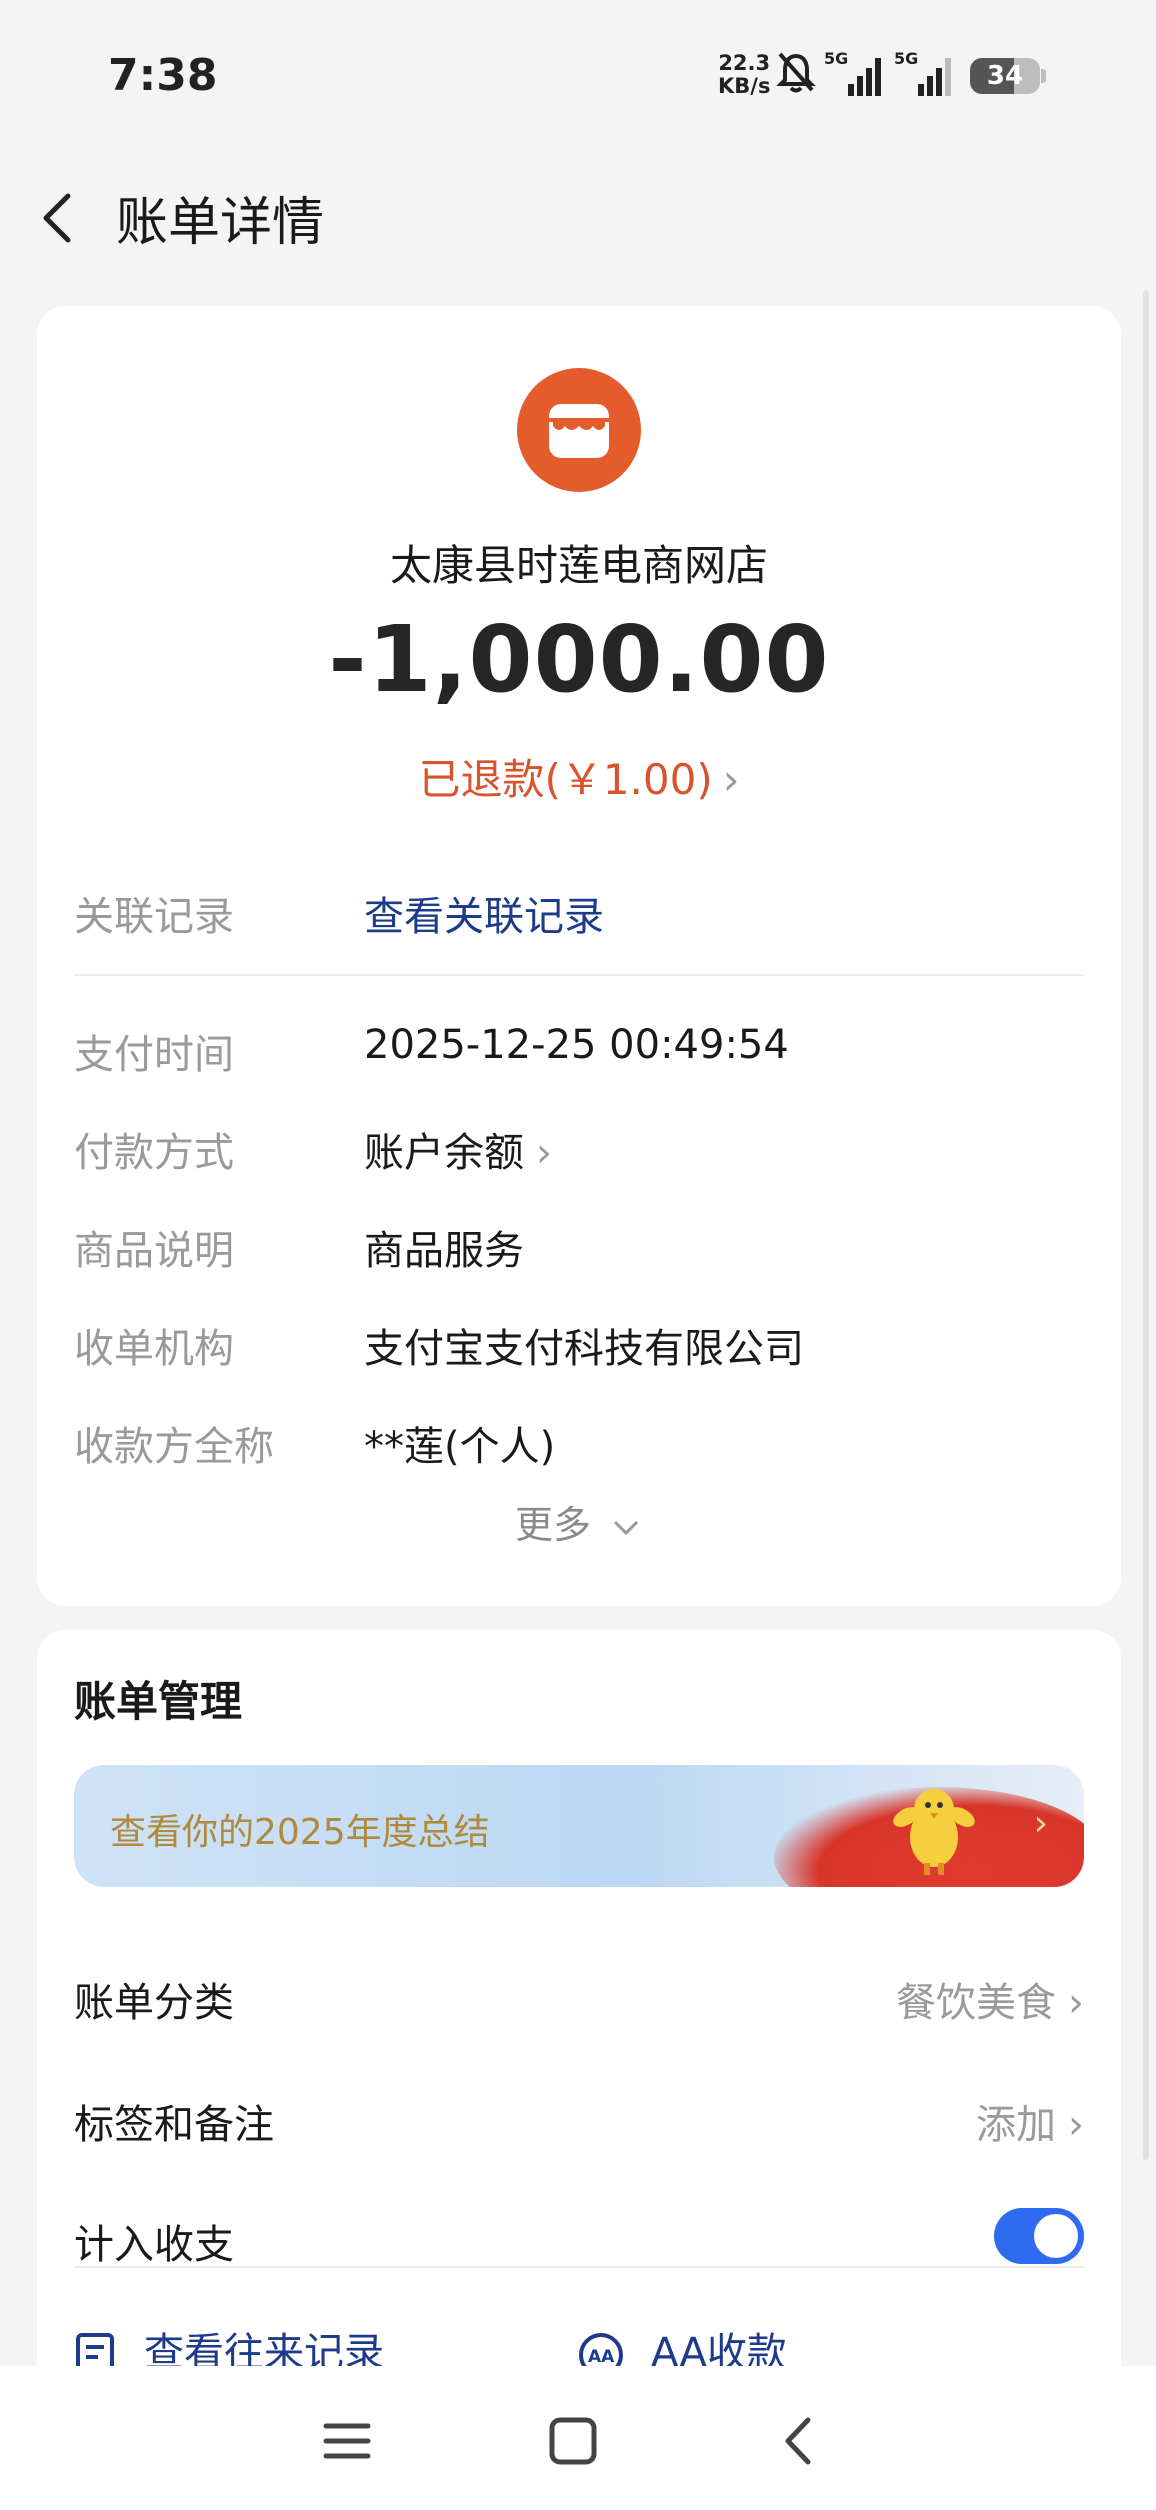 This screenshot has height=2510, width=1156. What do you see at coordinates (163, 75) in the screenshot?
I see `status-time: 7:38` at bounding box center [163, 75].